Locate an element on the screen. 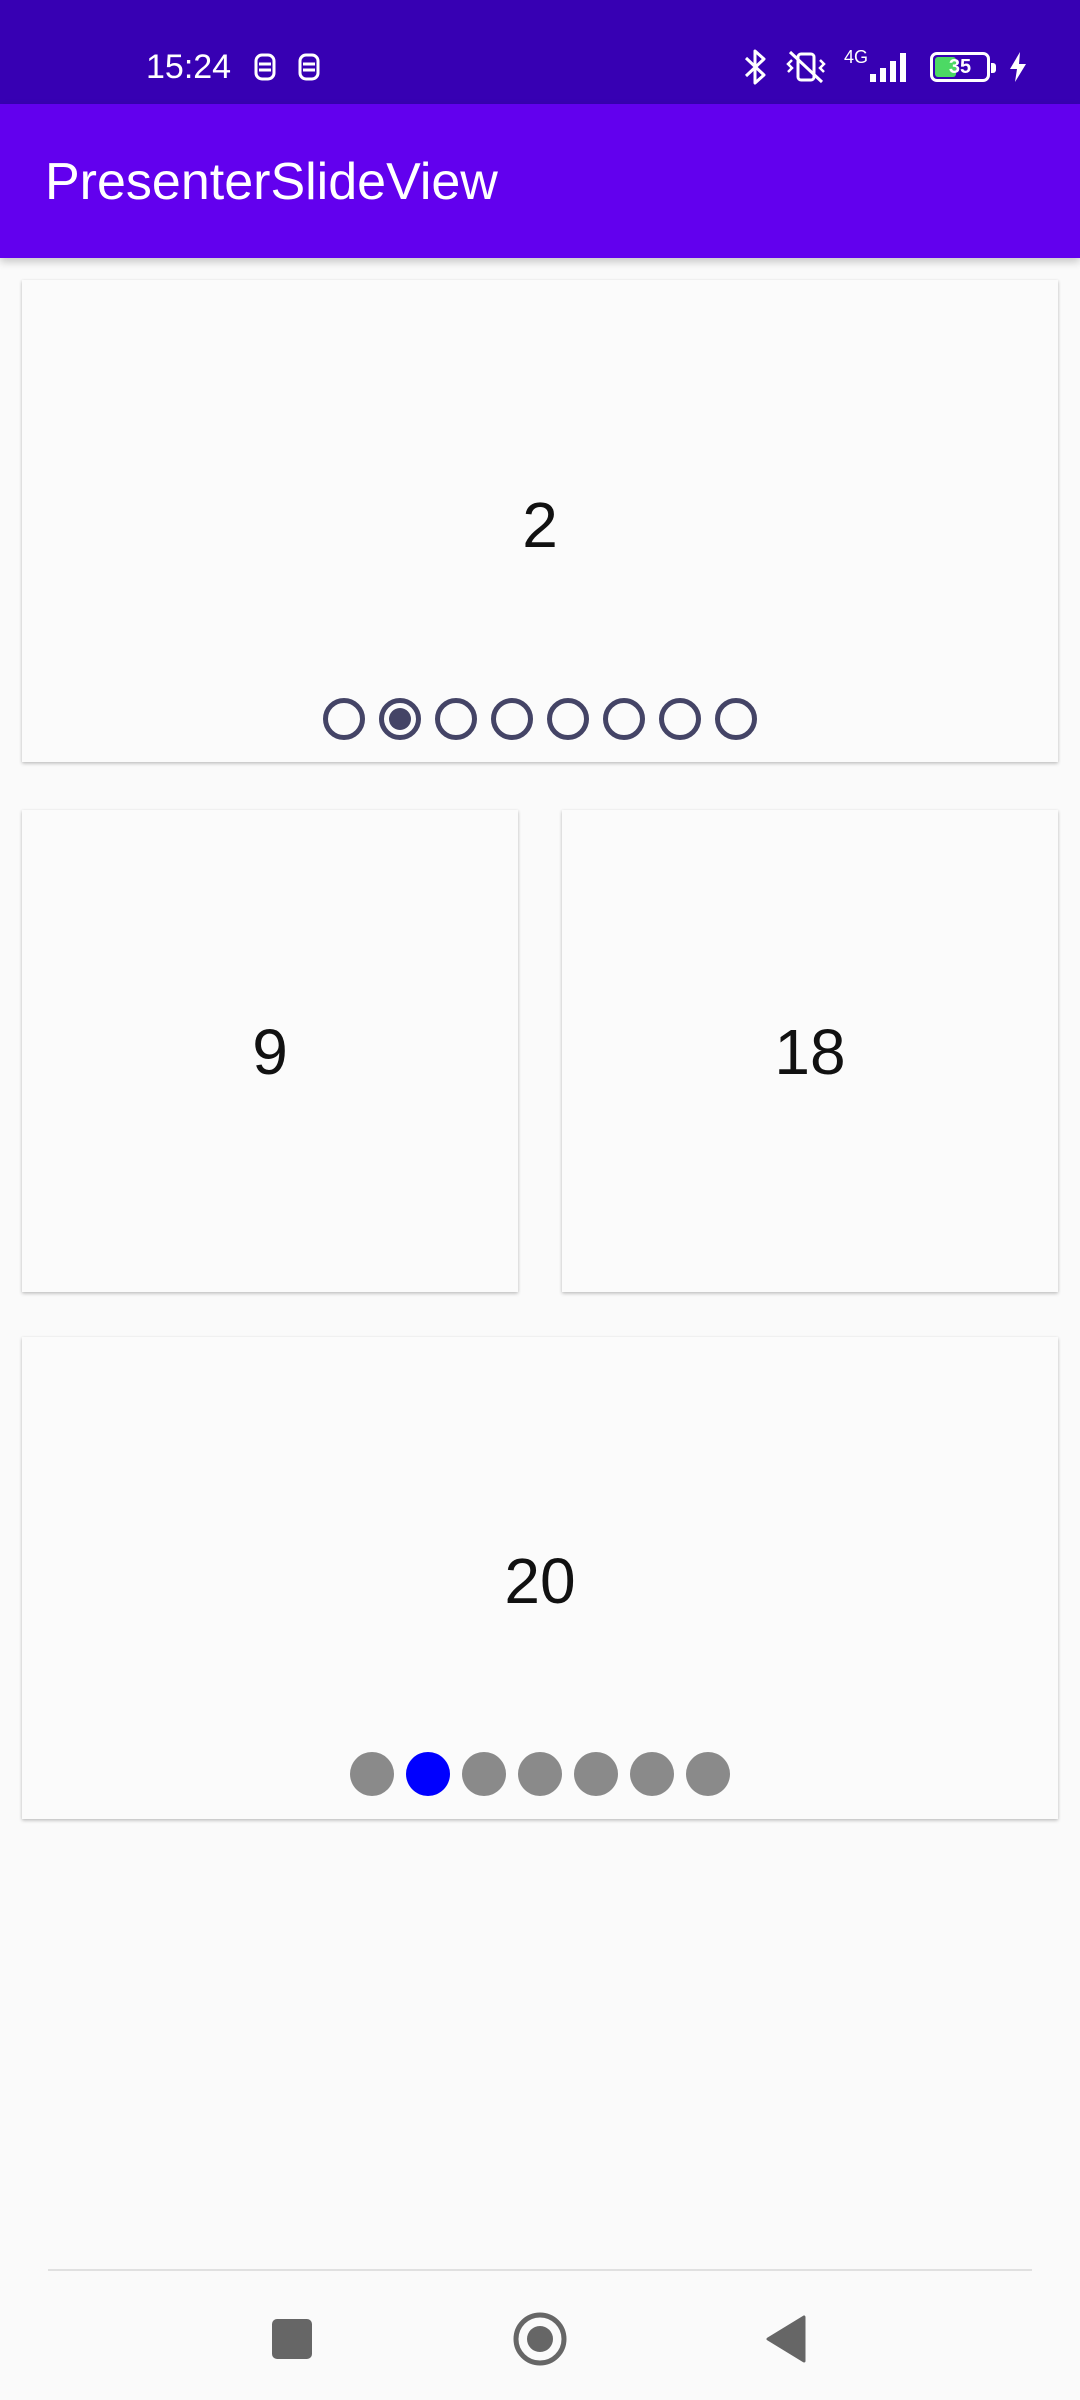 The height and width of the screenshot is (2400, 1080). recent-apps-icon is located at coordinates (292, 2339).